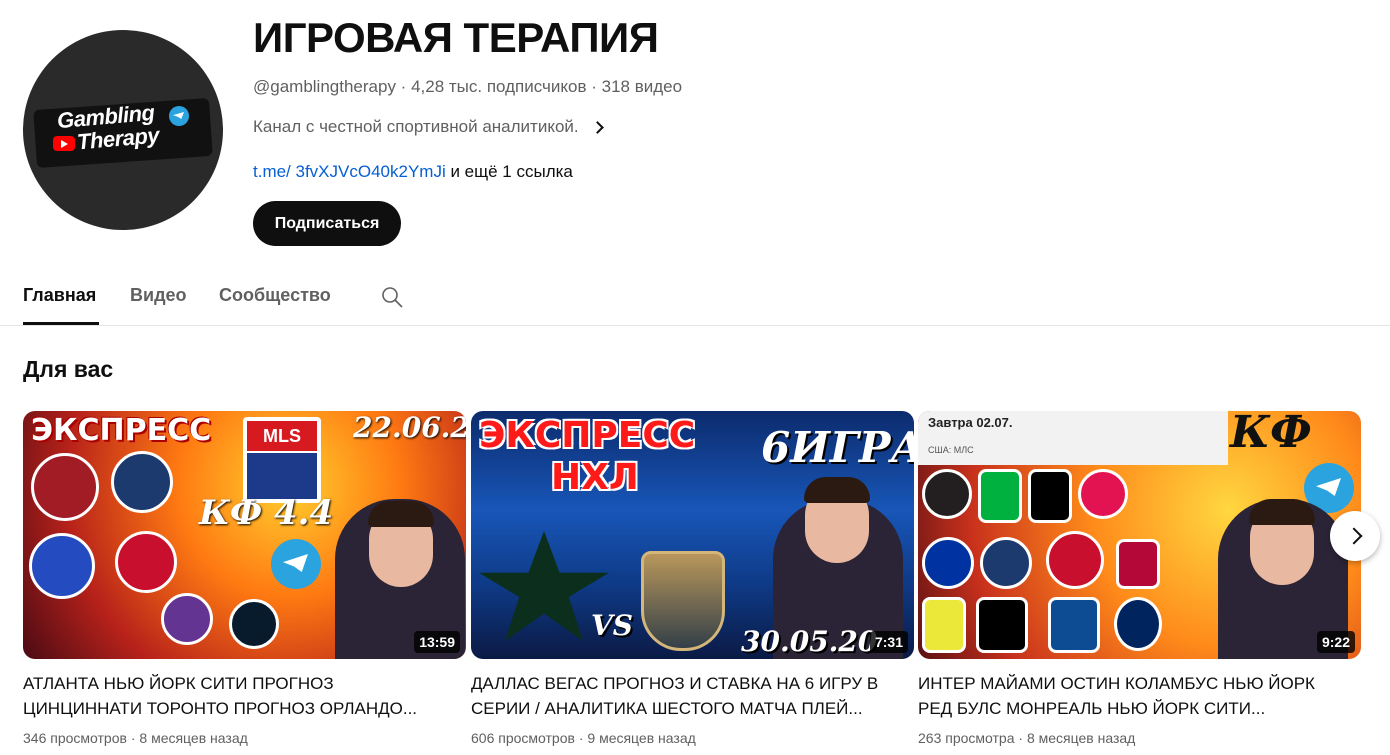 This screenshot has width=1390, height=755. Describe the element at coordinates (1139, 738) in the screenshot. I see `video-meta: 263 просмотра · 8 месяцев назад` at that location.